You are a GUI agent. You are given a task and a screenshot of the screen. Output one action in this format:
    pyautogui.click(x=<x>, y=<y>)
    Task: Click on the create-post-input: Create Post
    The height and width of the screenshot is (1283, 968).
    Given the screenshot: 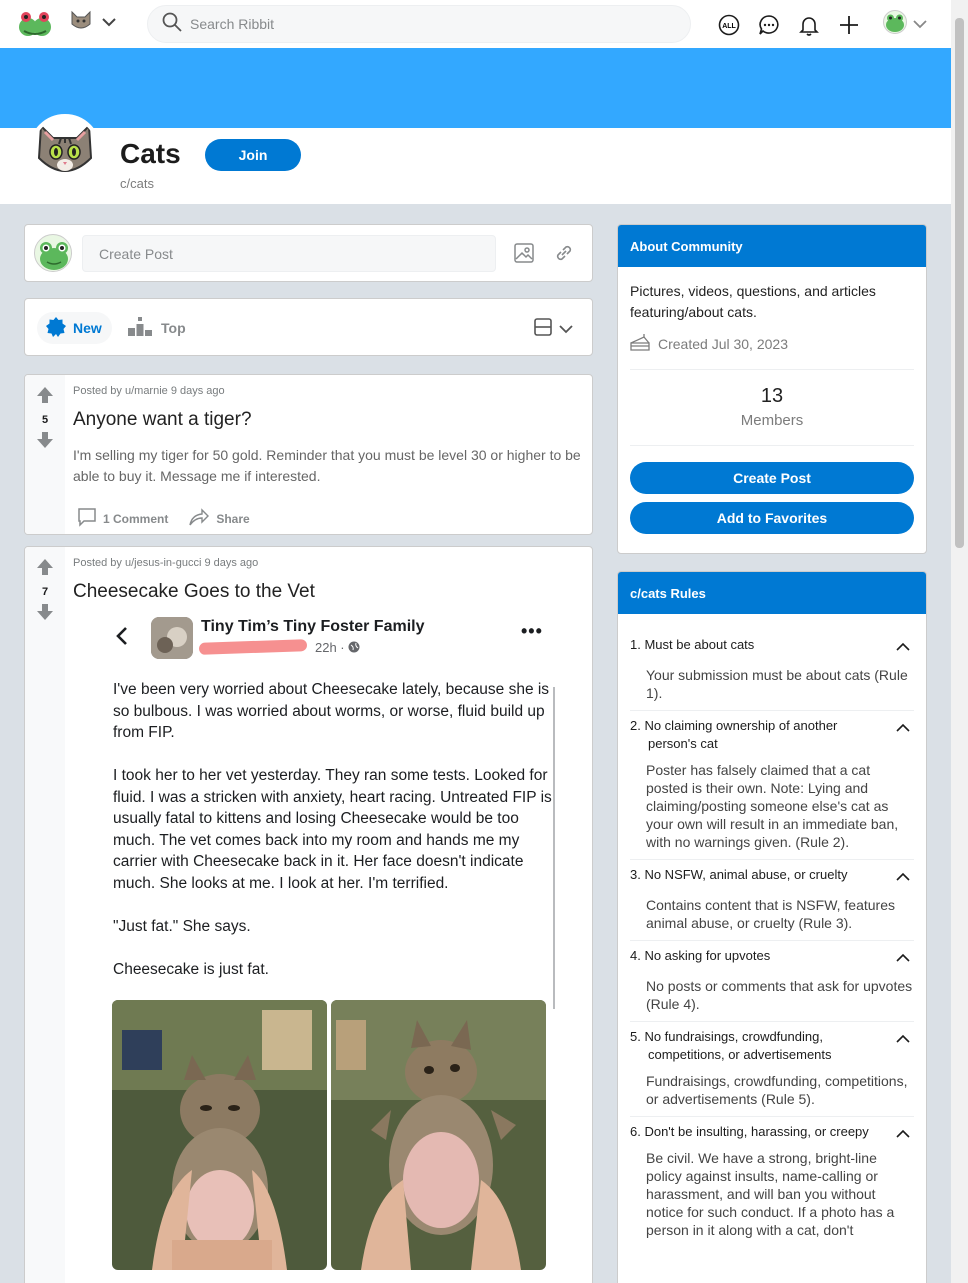 What is the action you would take?
    pyautogui.click(x=289, y=253)
    